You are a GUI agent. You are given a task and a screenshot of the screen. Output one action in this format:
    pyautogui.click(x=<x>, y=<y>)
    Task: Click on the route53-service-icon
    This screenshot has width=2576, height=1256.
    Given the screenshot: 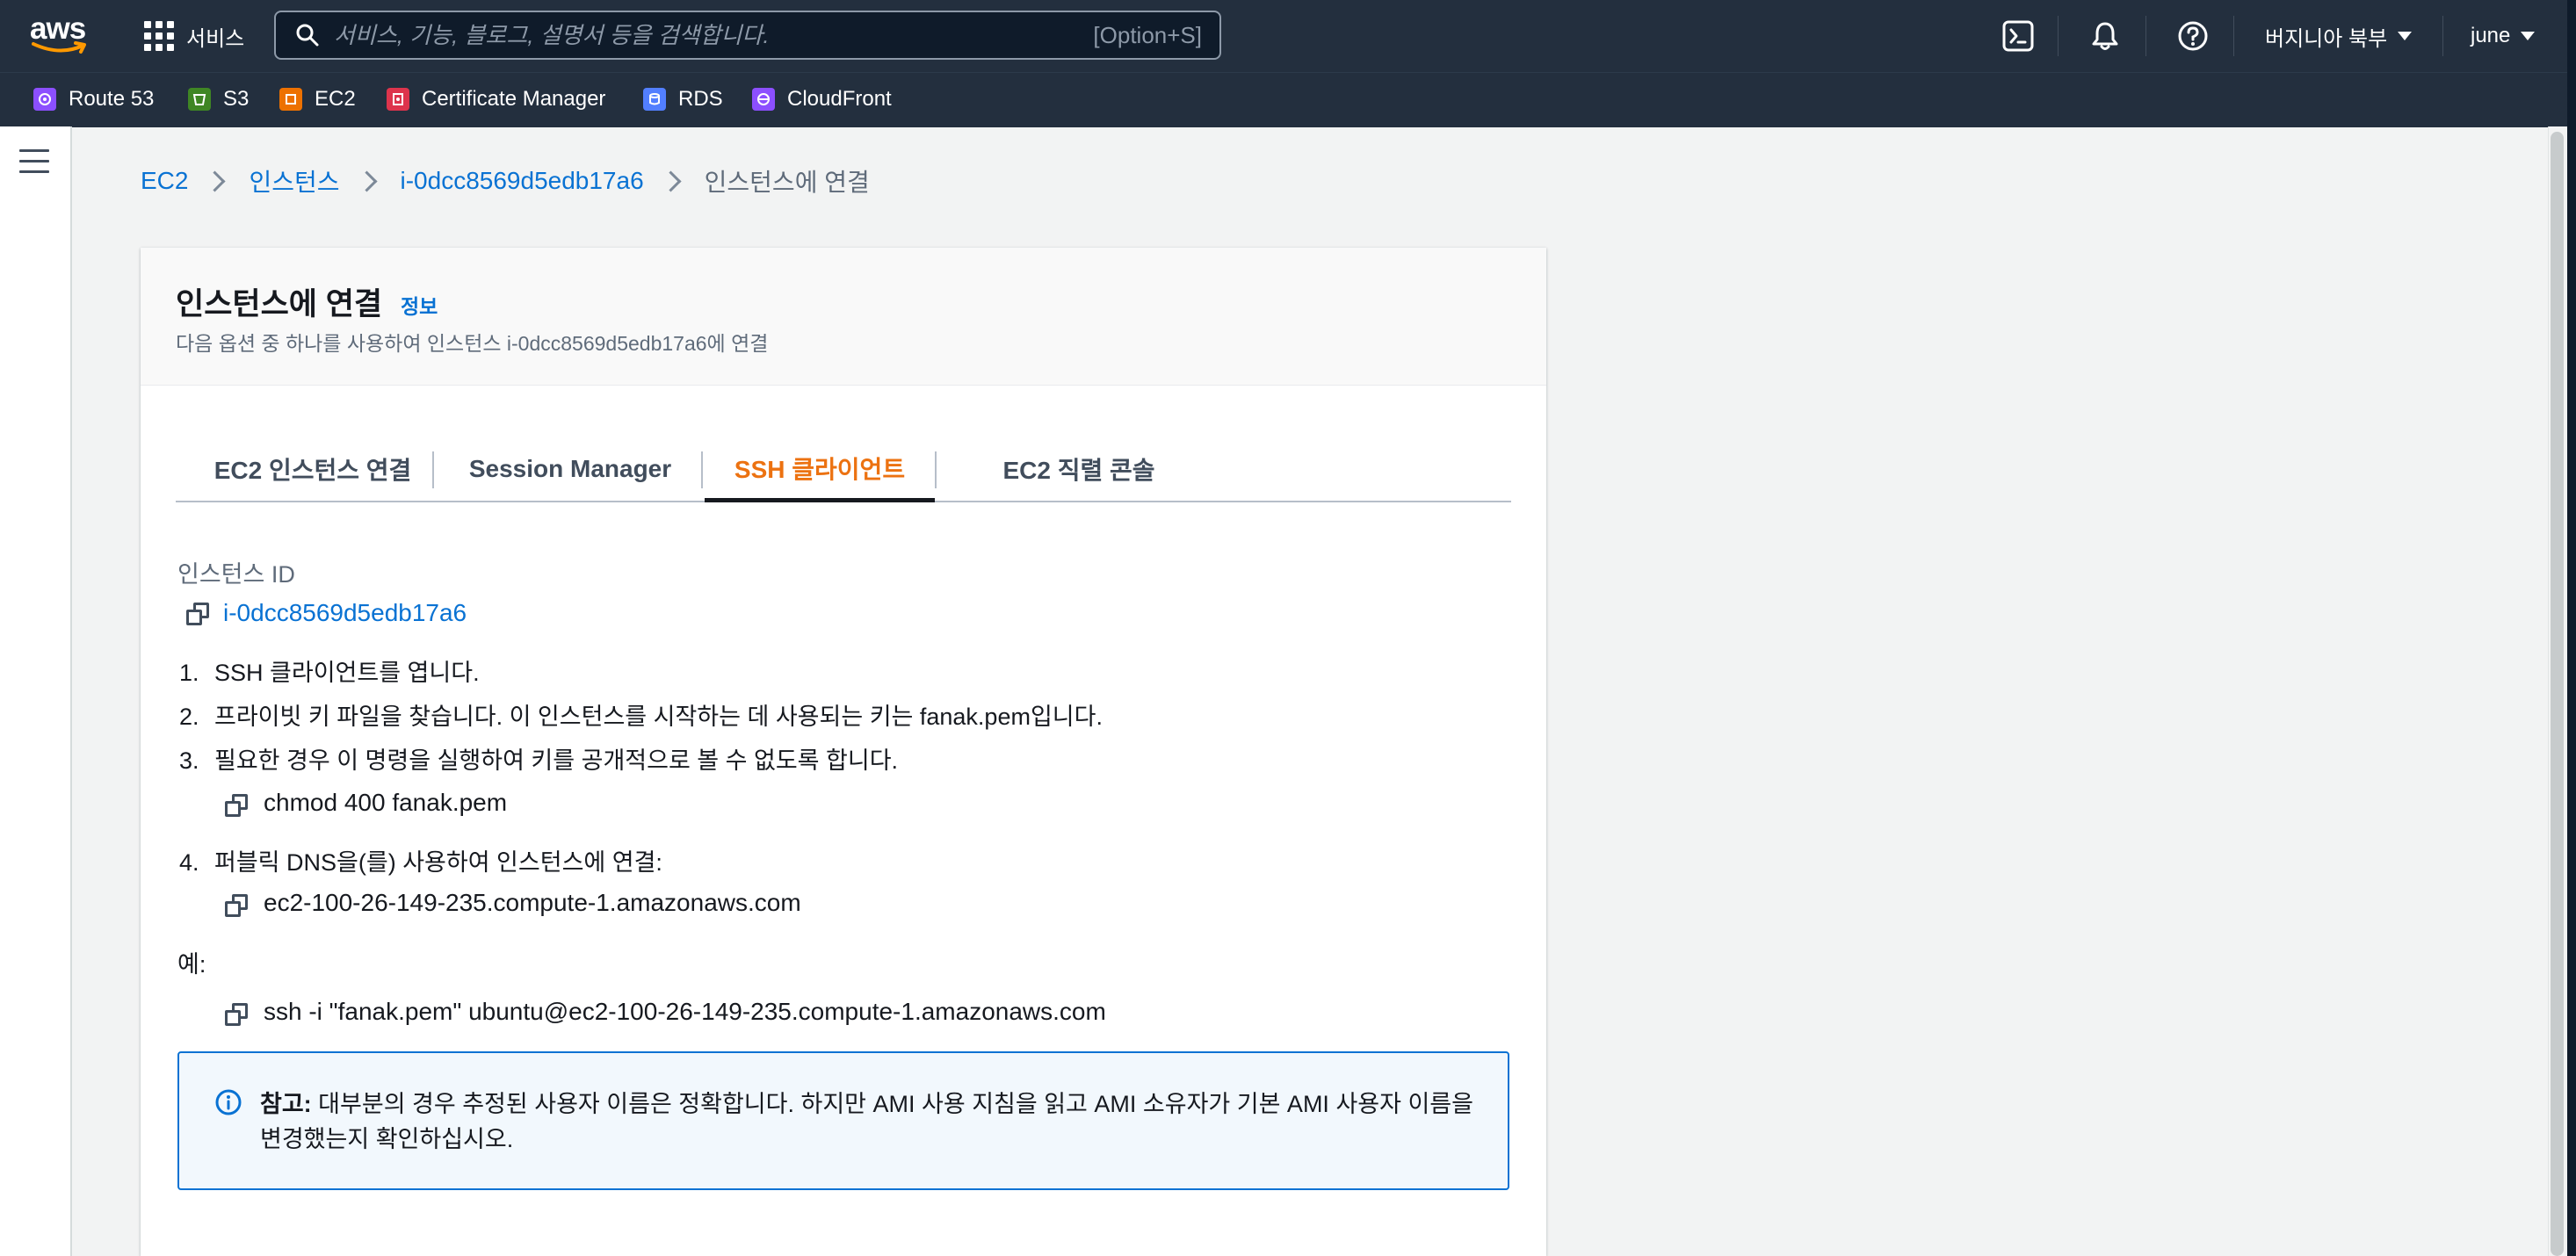 What is the action you would take?
    pyautogui.click(x=44, y=99)
    